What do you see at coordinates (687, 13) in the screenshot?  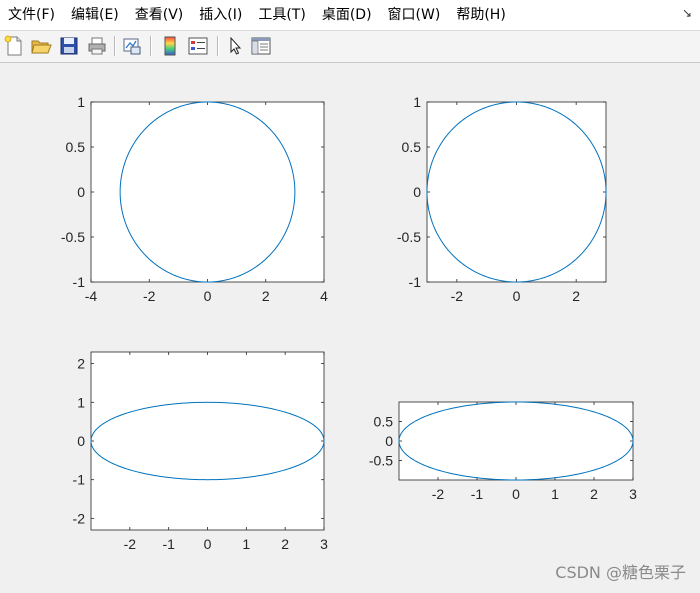 I see `undock-arrow-icon: ↘` at bounding box center [687, 13].